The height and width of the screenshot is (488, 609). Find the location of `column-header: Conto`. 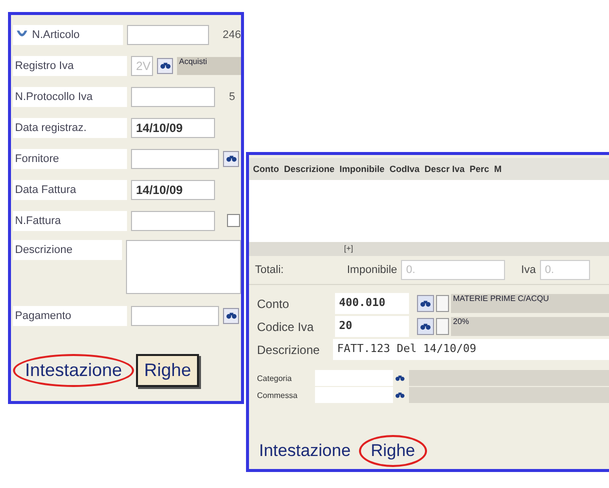

column-header: Conto is located at coordinates (266, 169).